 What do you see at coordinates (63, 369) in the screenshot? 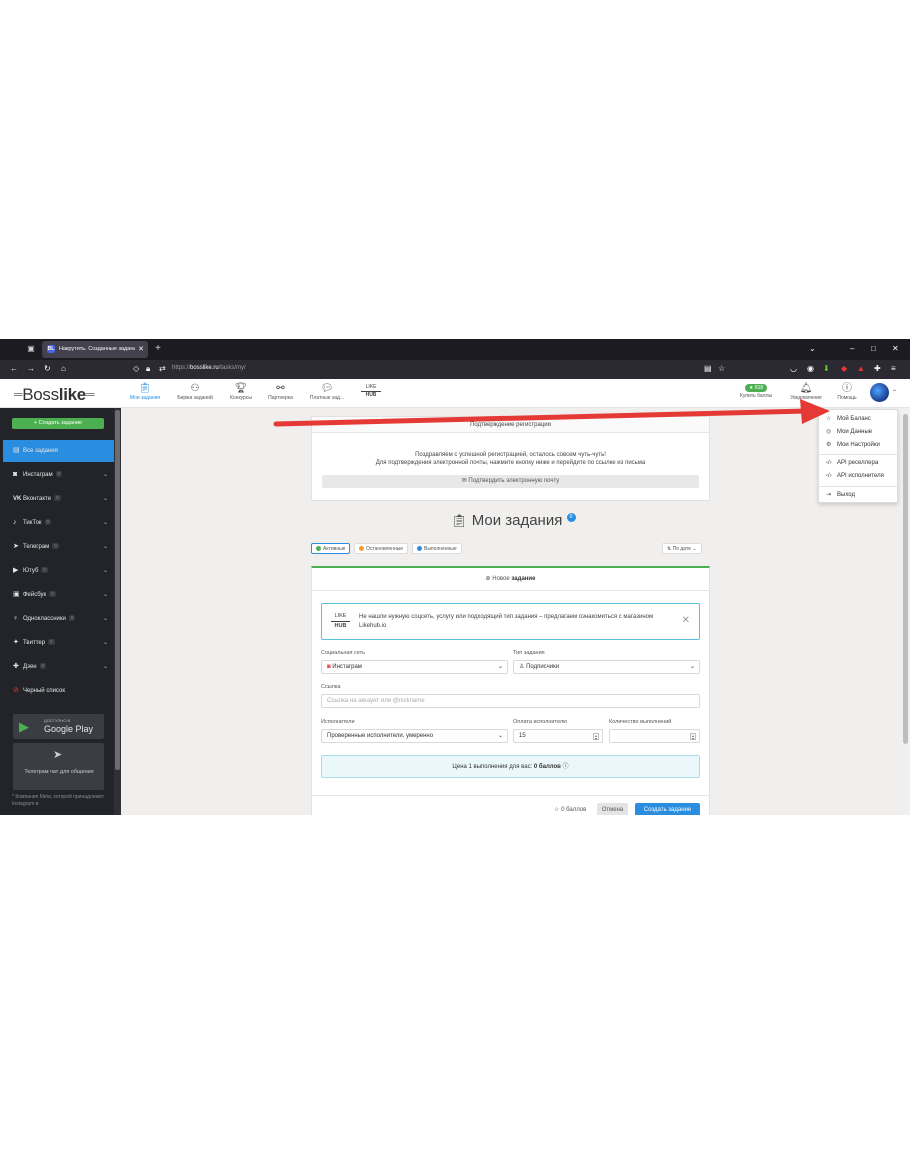
I see `home-icon: ⌂` at bounding box center [63, 369].